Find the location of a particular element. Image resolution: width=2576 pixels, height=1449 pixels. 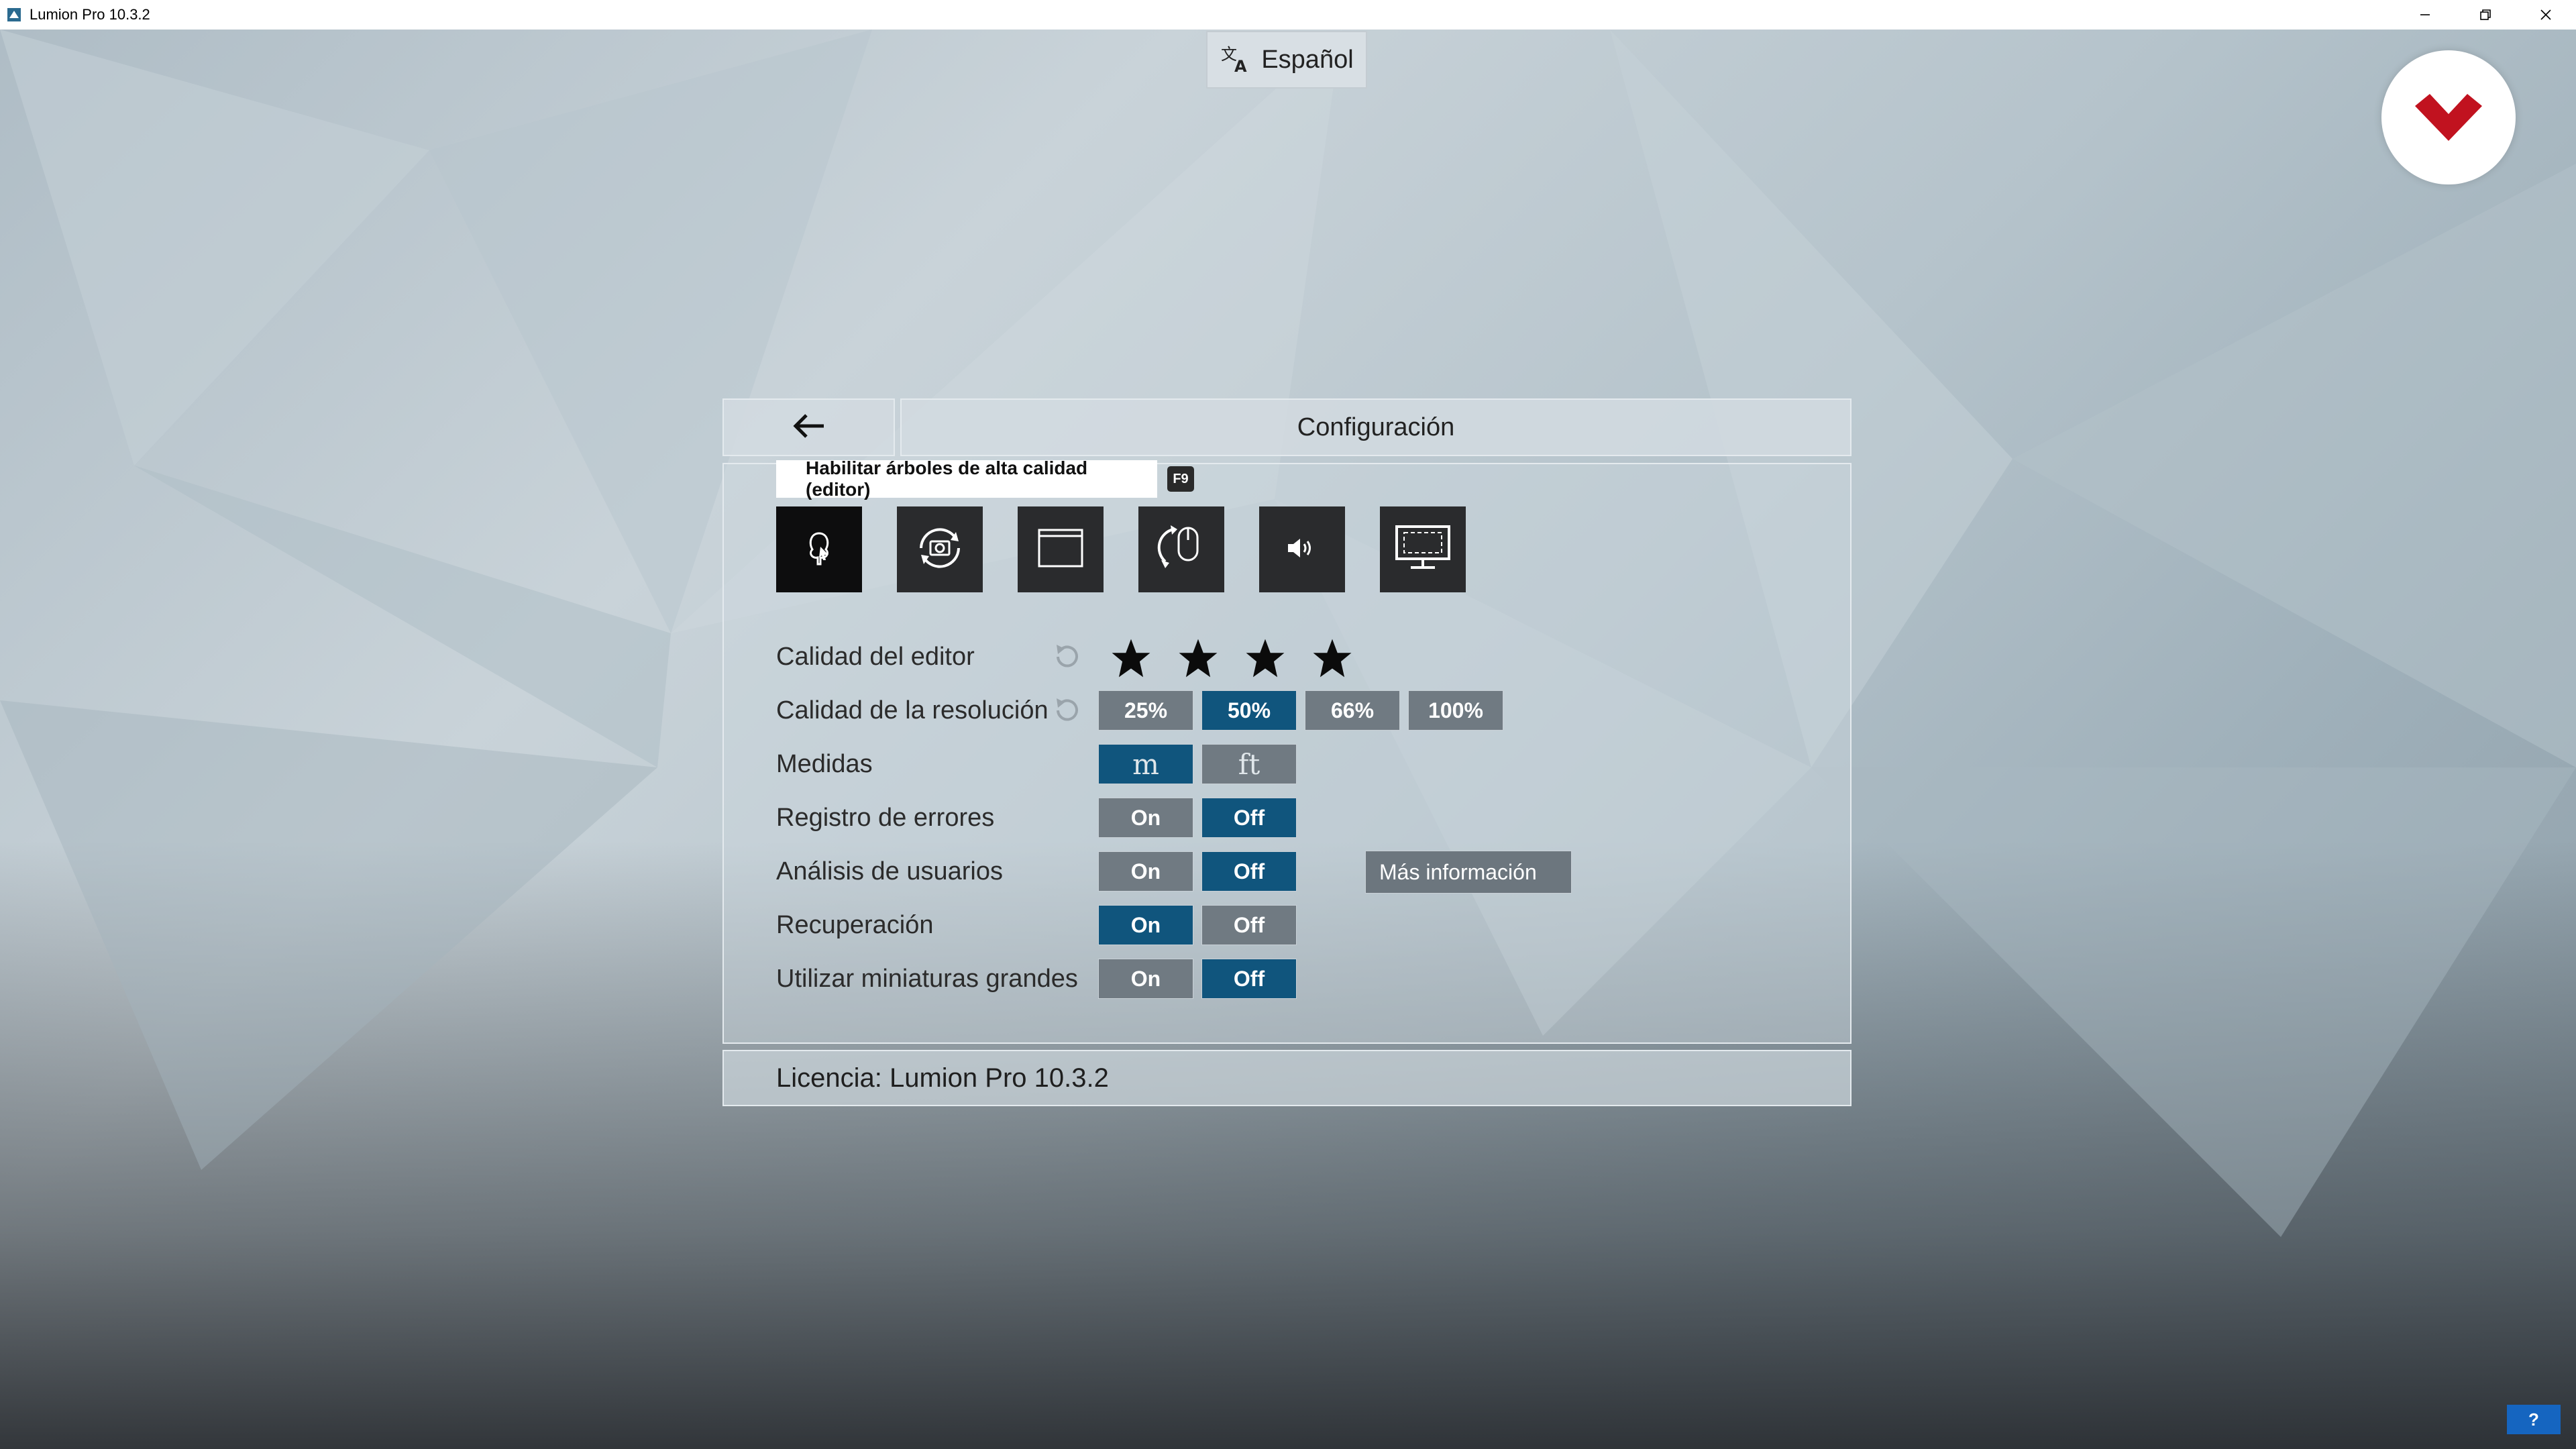

language-label: Español is located at coordinates (1307, 59).